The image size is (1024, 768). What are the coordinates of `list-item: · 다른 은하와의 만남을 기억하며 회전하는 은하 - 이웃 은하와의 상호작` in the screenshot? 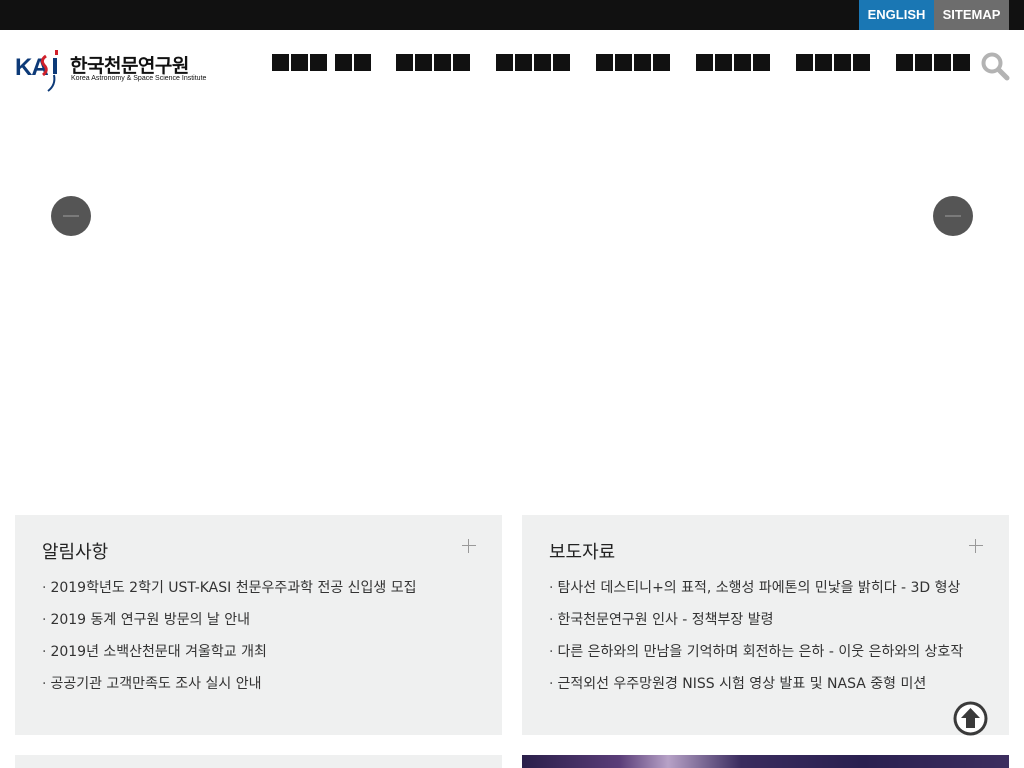 It's located at (769, 657).